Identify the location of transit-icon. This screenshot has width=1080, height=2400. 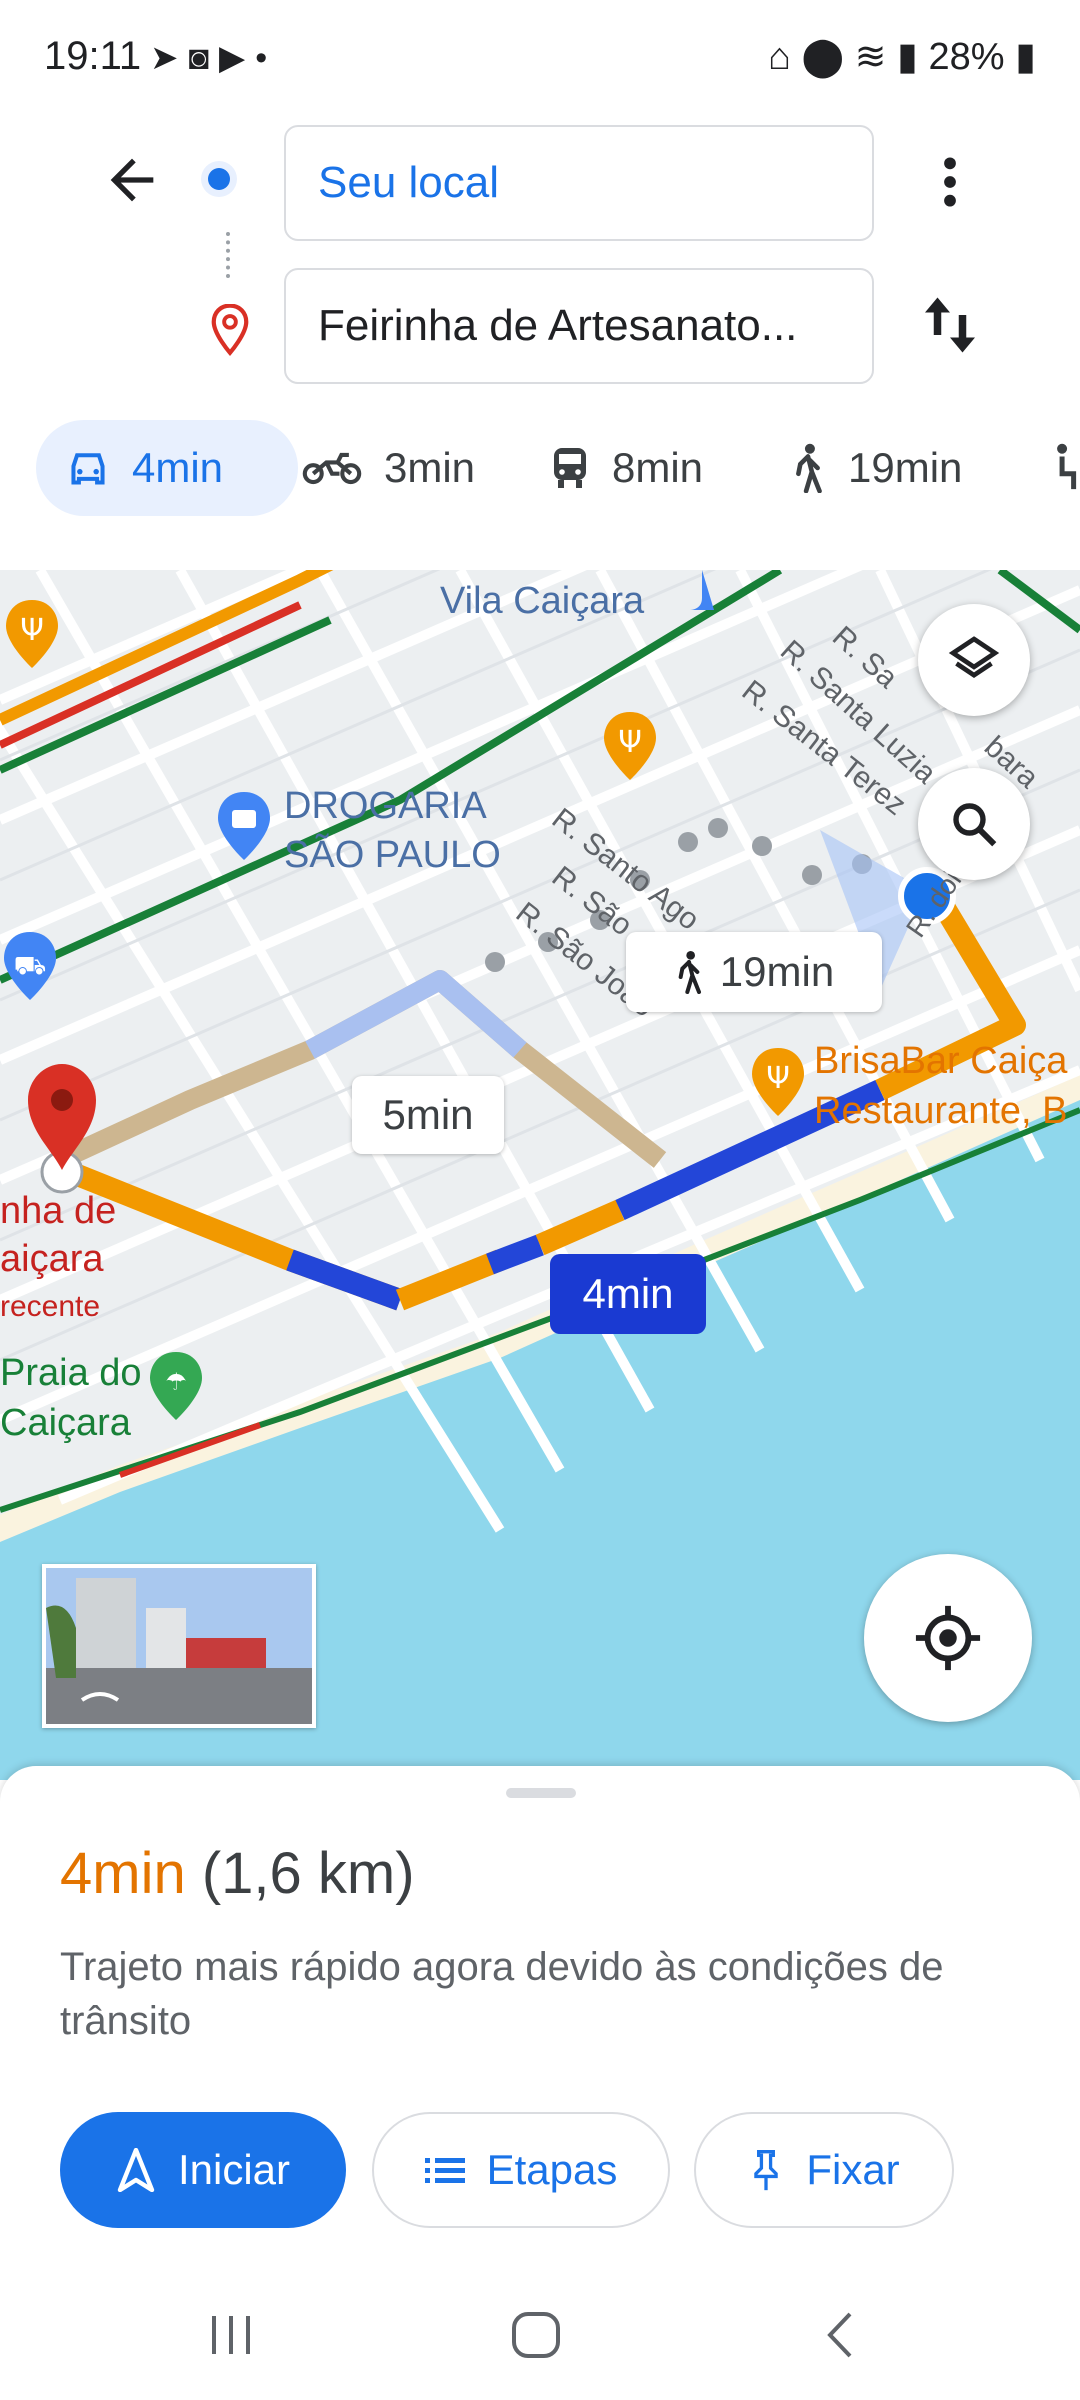
(570, 468).